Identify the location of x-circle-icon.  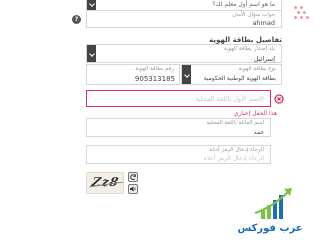
(279, 99).